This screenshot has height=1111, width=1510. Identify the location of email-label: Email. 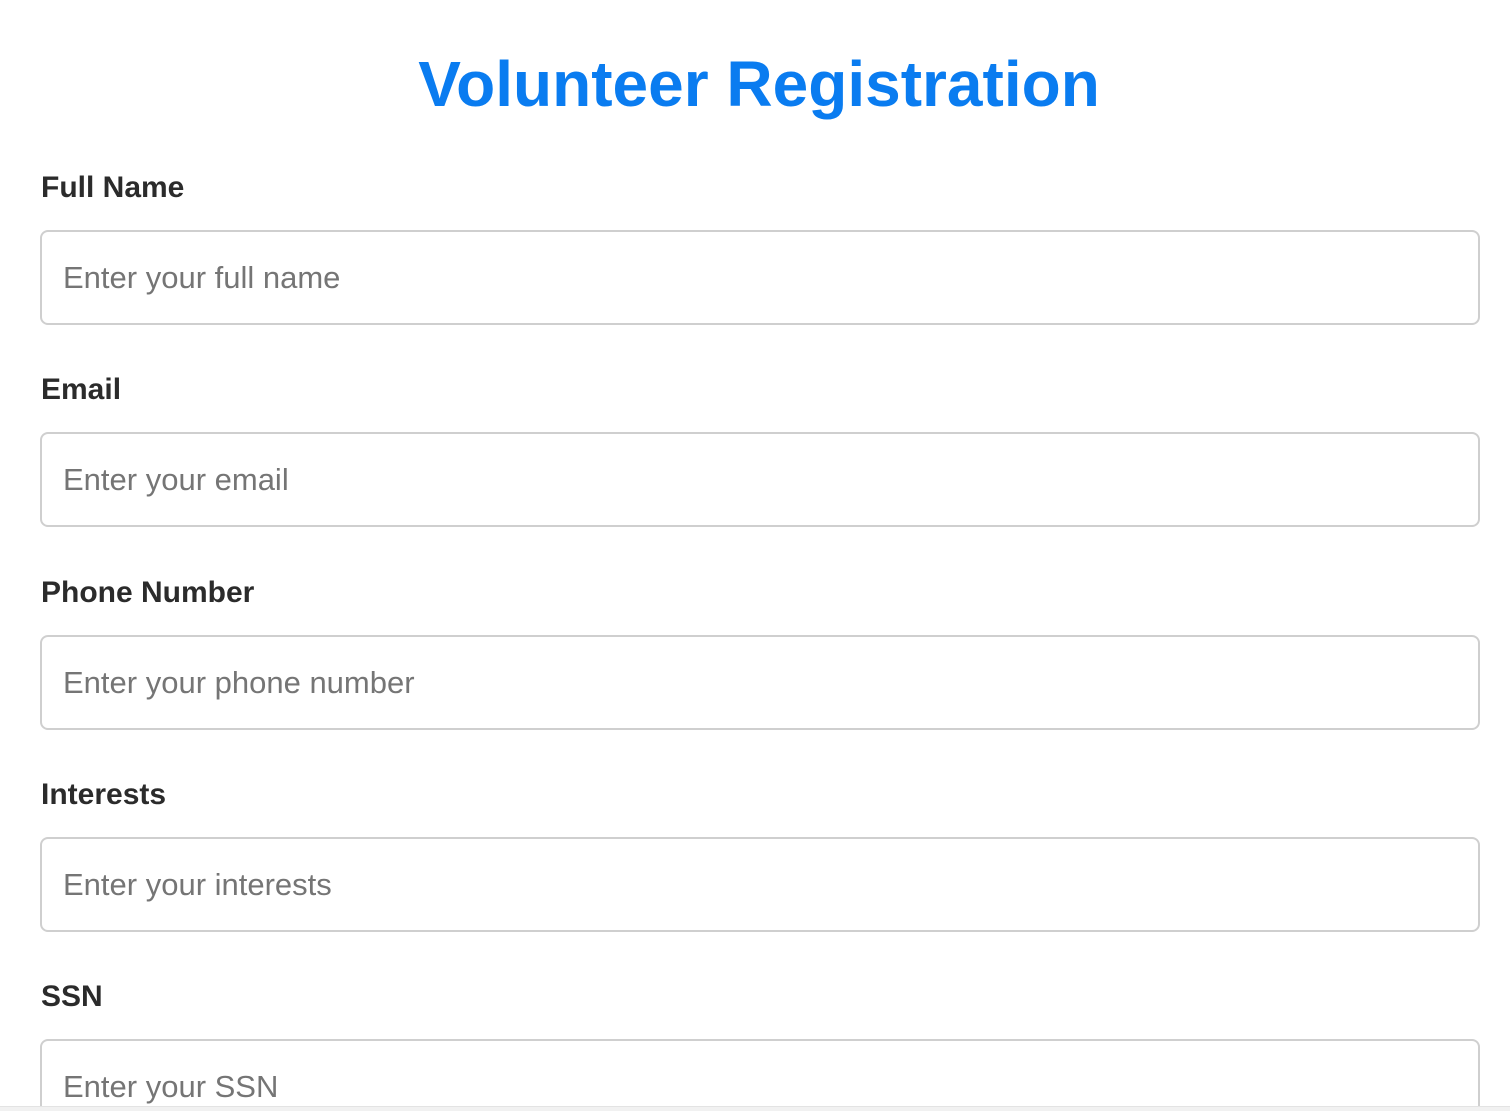
(81, 389).